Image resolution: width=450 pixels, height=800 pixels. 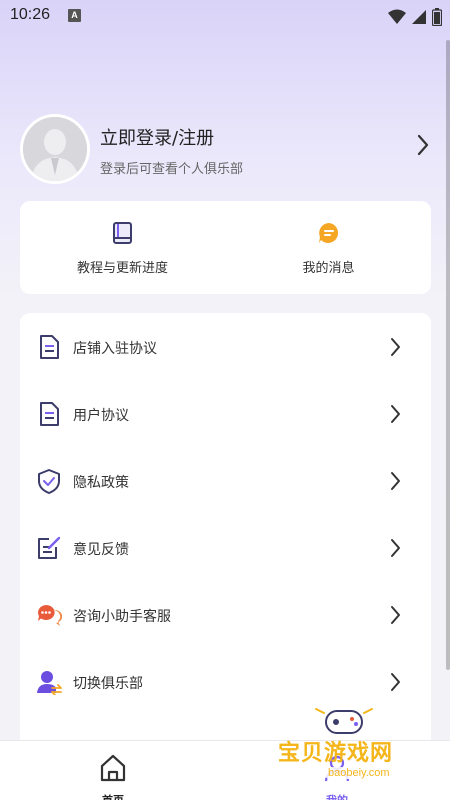 What do you see at coordinates (172, 169) in the screenshot?
I see `login-hint: 登录后可查看个人俱乐部` at bounding box center [172, 169].